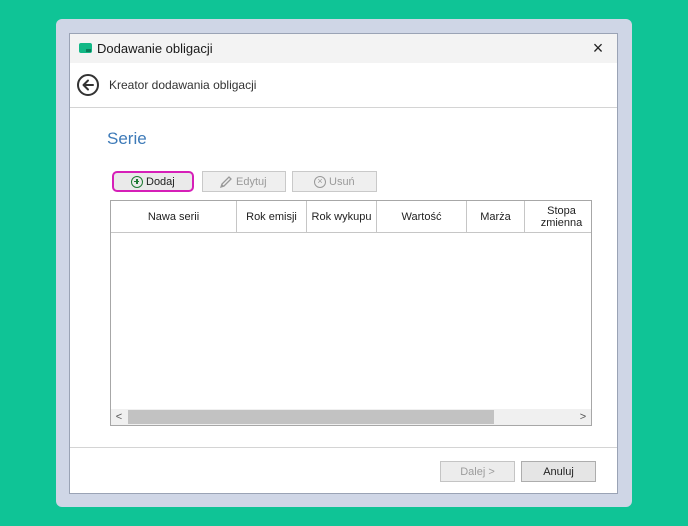  I want to click on footer-divider, so click(343, 447).